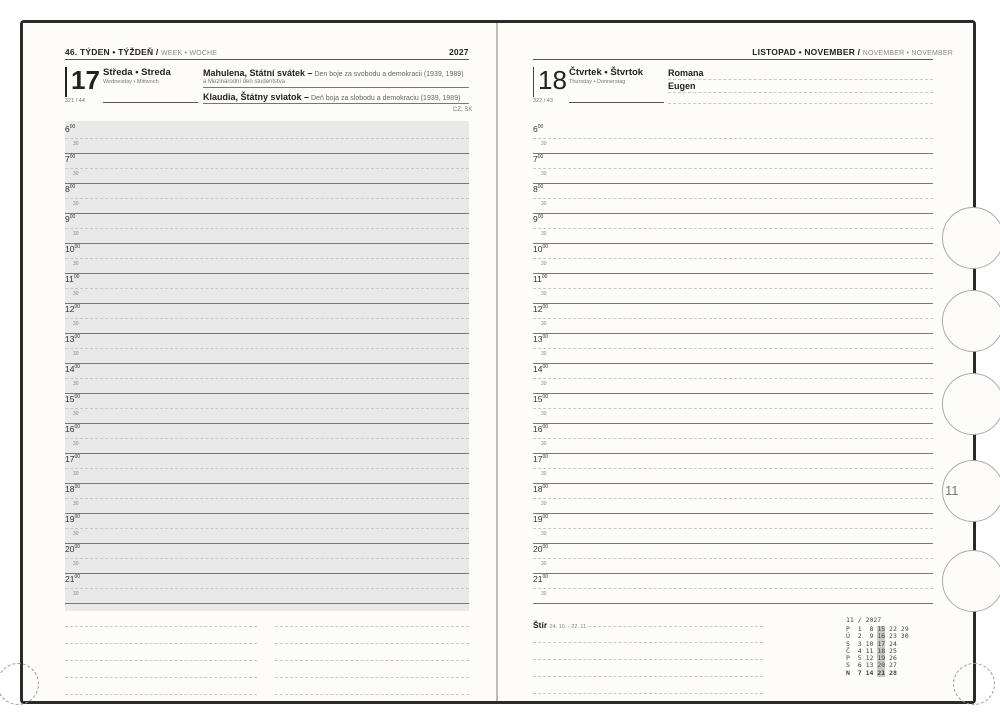 The width and height of the screenshot is (1000, 726). I want to click on hour-label: 1400, so click(72, 369).